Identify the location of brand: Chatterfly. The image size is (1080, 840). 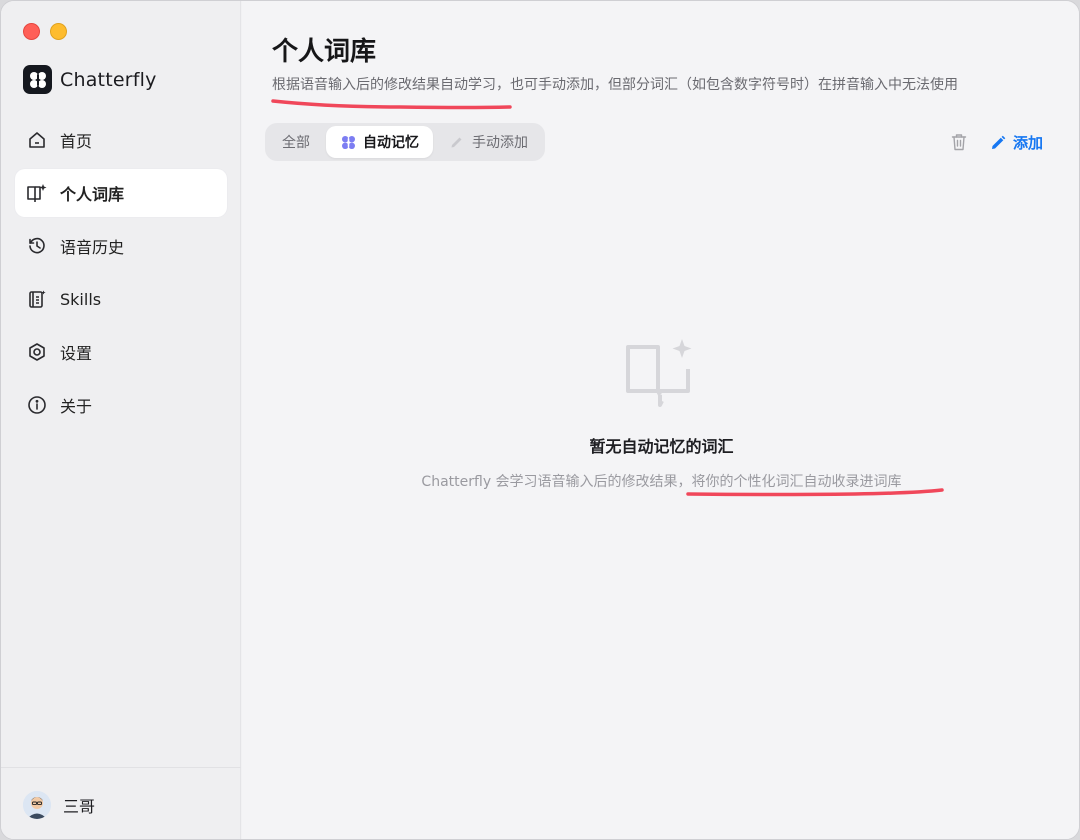
(90, 79).